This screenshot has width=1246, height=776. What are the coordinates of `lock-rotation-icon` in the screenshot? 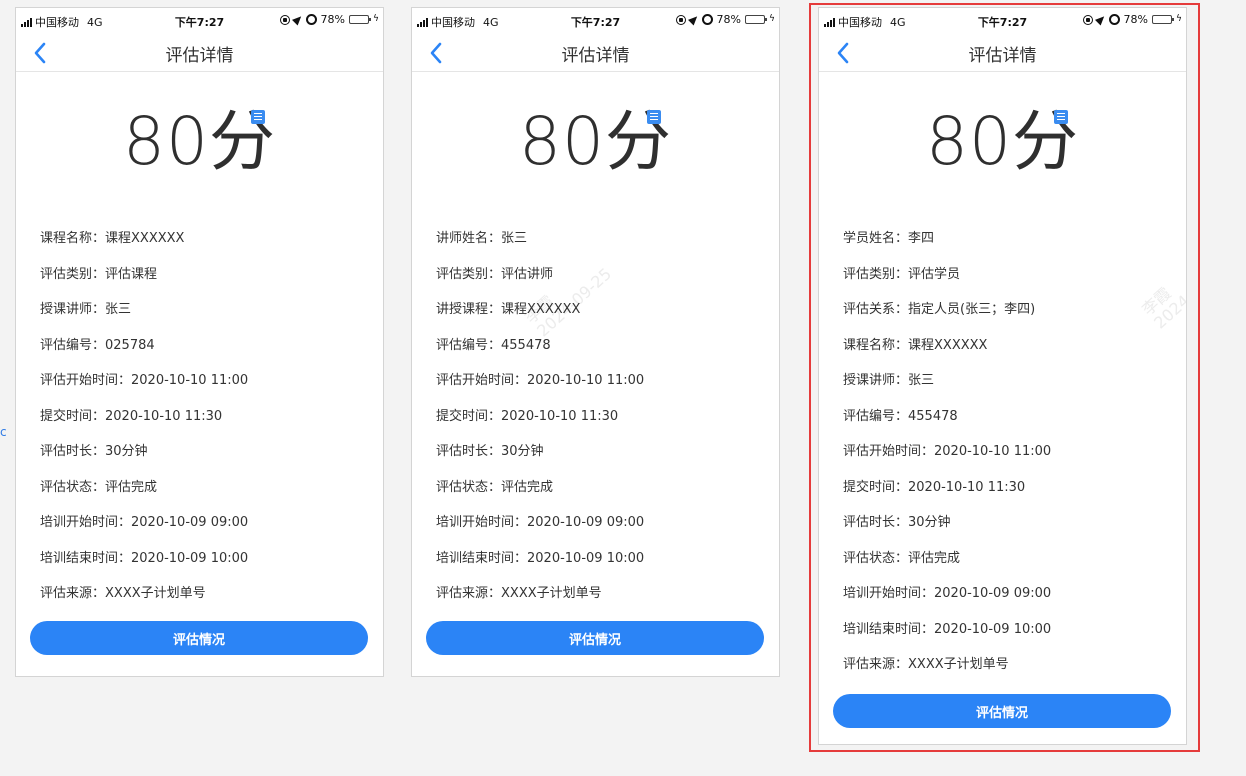 It's located at (284, 19).